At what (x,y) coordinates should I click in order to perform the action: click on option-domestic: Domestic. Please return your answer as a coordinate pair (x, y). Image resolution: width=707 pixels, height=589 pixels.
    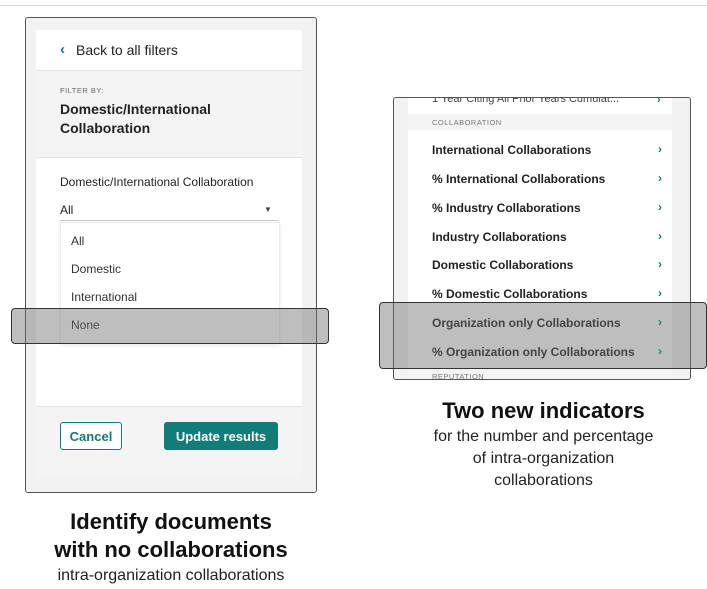
    Looking at the image, I should click on (96, 269).